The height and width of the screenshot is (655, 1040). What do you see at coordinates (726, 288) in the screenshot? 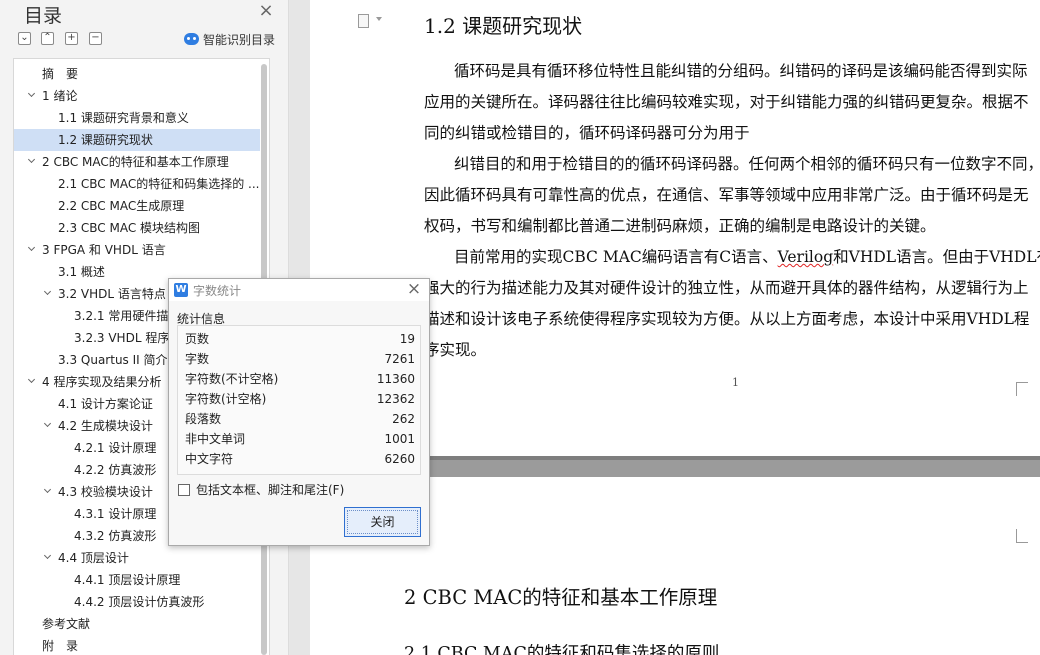
I see `text-run: 强大的行为描述能力及其对硬件设计的独立性，从而避开具体的器件结构，从逻辑行为上` at bounding box center [726, 288].